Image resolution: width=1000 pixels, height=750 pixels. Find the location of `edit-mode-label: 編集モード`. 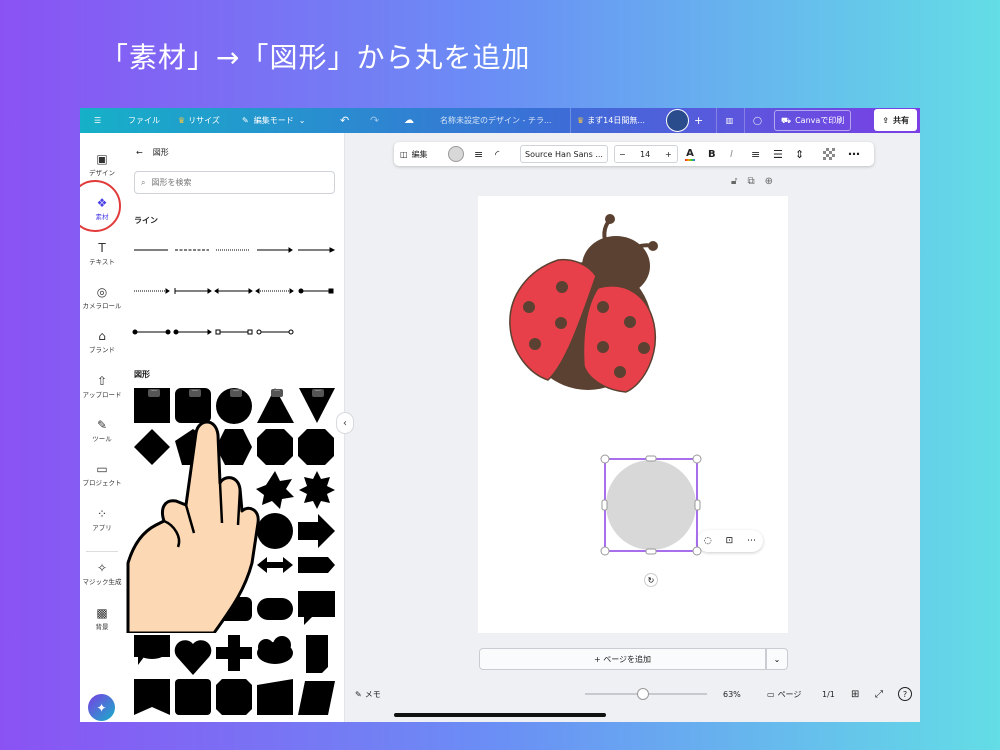

edit-mode-label: 編集モード is located at coordinates (273, 120).